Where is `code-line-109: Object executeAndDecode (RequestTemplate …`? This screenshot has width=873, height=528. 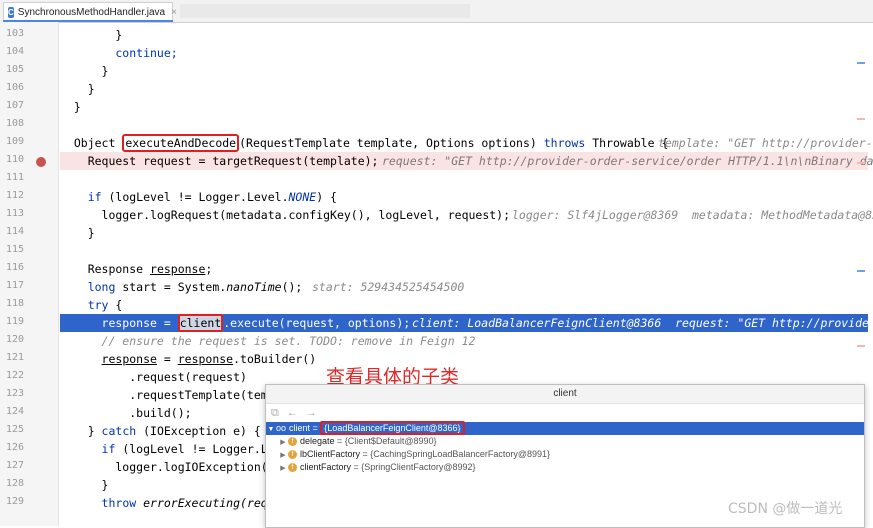
code-line-109: Object executeAndDecode (RequestTemplate … is located at coordinates (466, 143).